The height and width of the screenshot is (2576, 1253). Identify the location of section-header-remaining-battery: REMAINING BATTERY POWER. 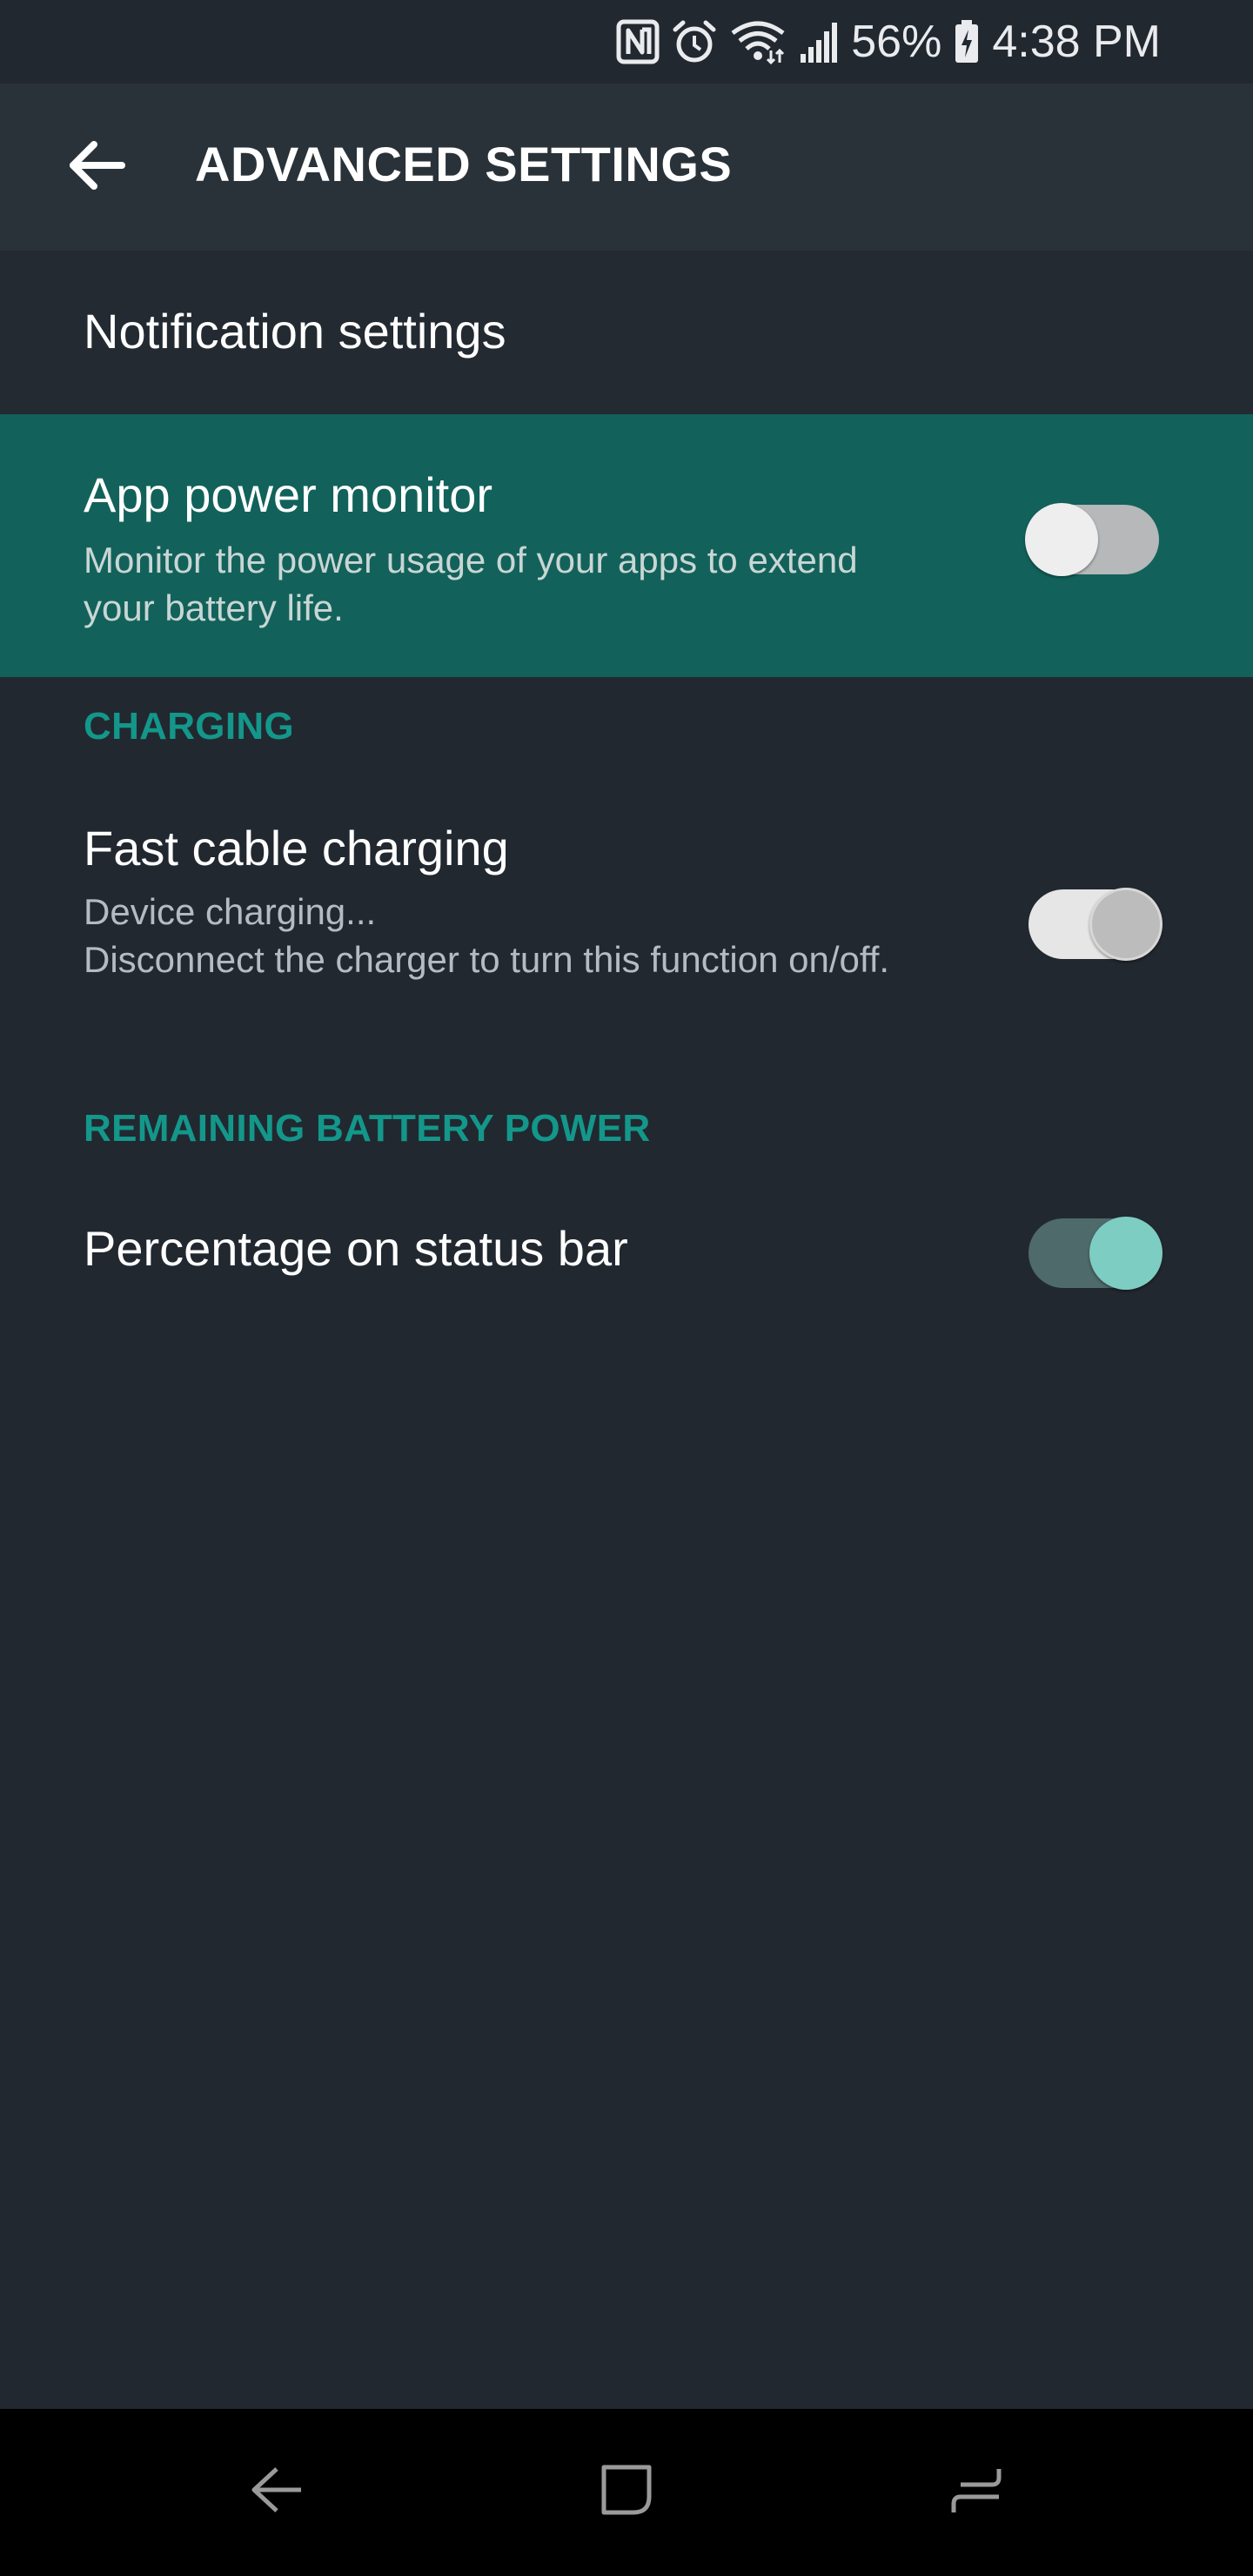
(367, 1128).